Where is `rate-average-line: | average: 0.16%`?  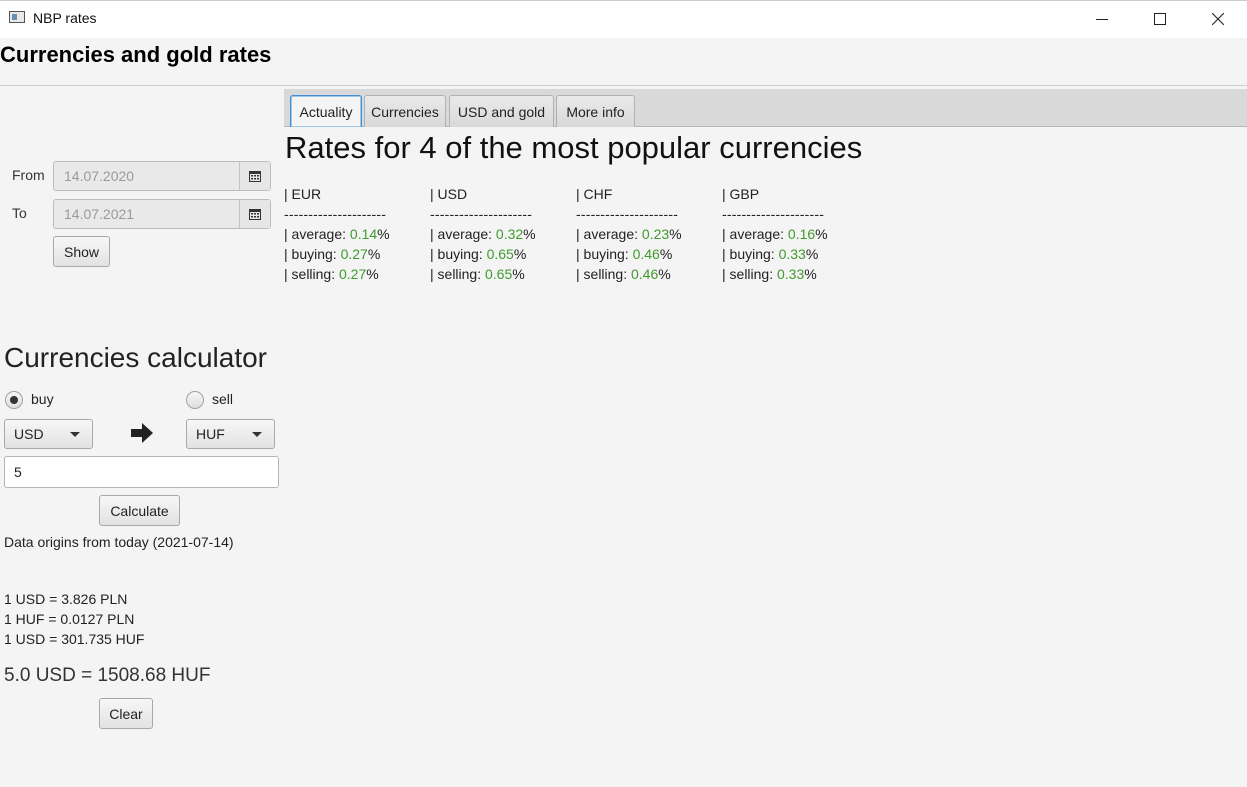 rate-average-line: | average: 0.16% is located at coordinates (775, 234).